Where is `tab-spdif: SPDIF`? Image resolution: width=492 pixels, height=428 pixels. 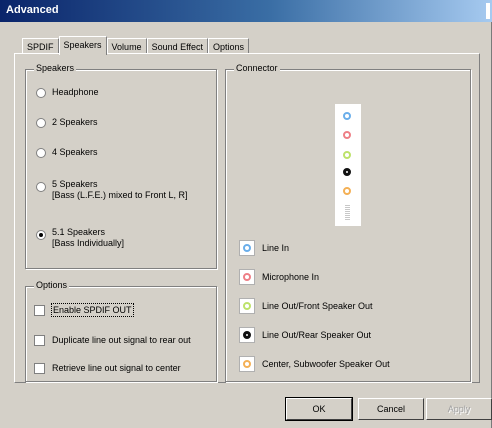 tab-spdif: SPDIF is located at coordinates (40, 46).